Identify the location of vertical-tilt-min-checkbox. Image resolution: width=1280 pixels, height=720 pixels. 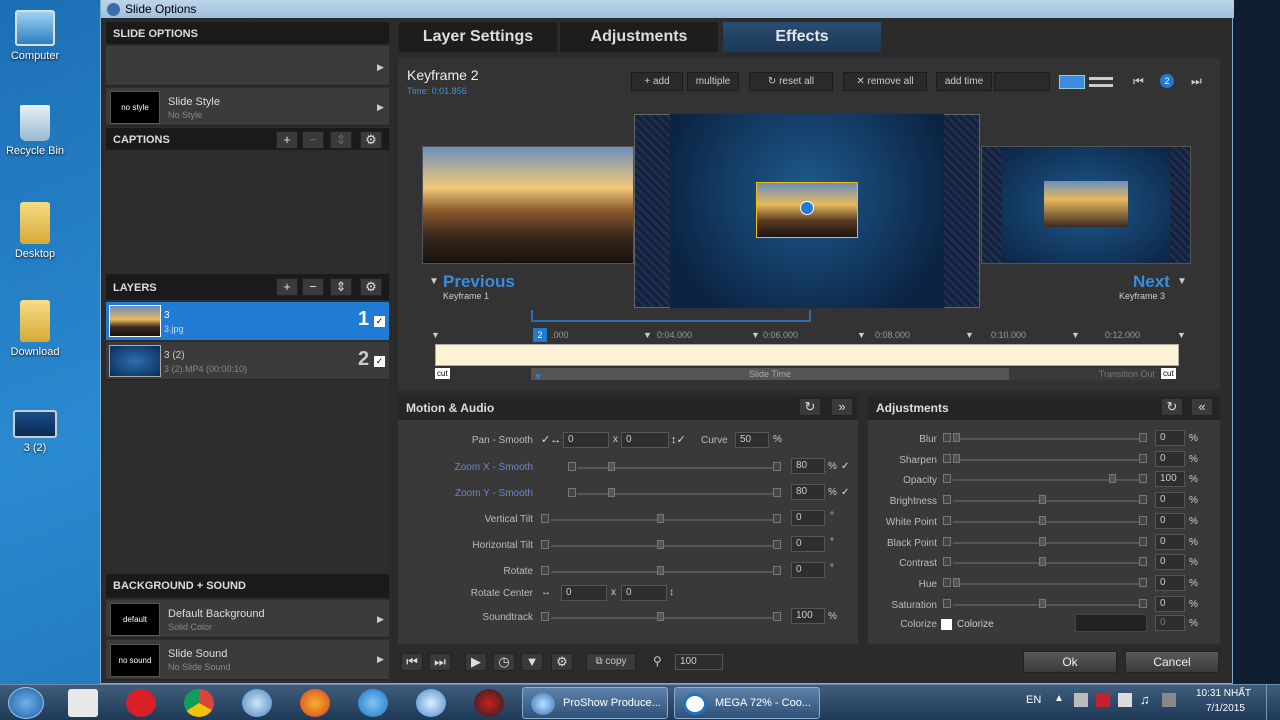
(545, 518).